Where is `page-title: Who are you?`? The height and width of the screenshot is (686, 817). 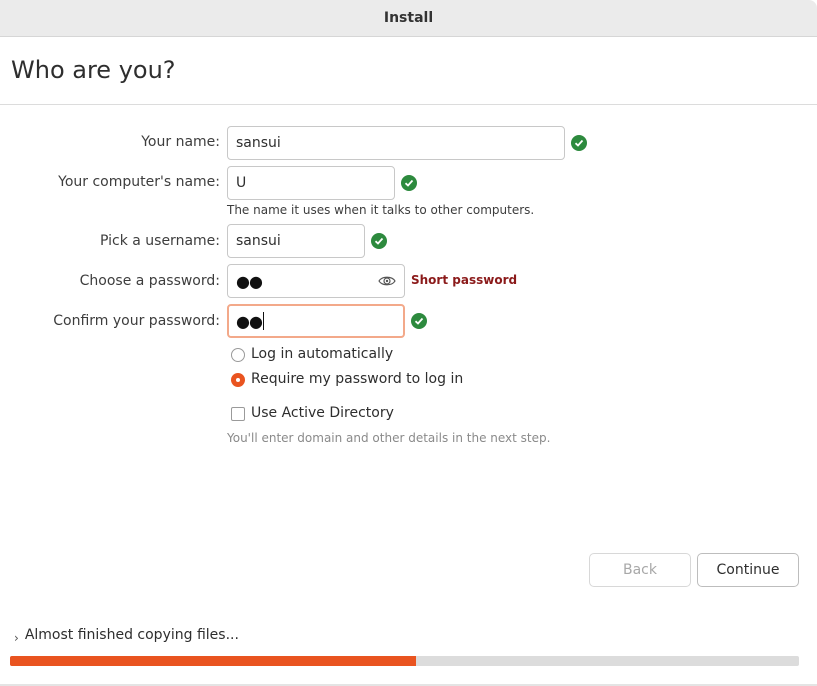 page-title: Who are you? is located at coordinates (93, 70).